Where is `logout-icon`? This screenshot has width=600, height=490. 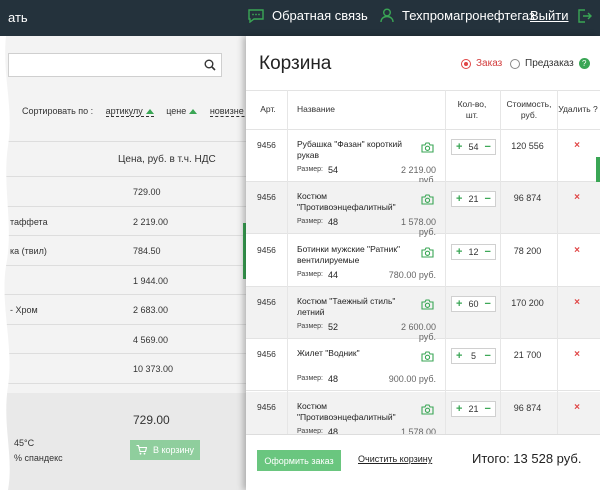 logout-icon is located at coordinates (584, 15).